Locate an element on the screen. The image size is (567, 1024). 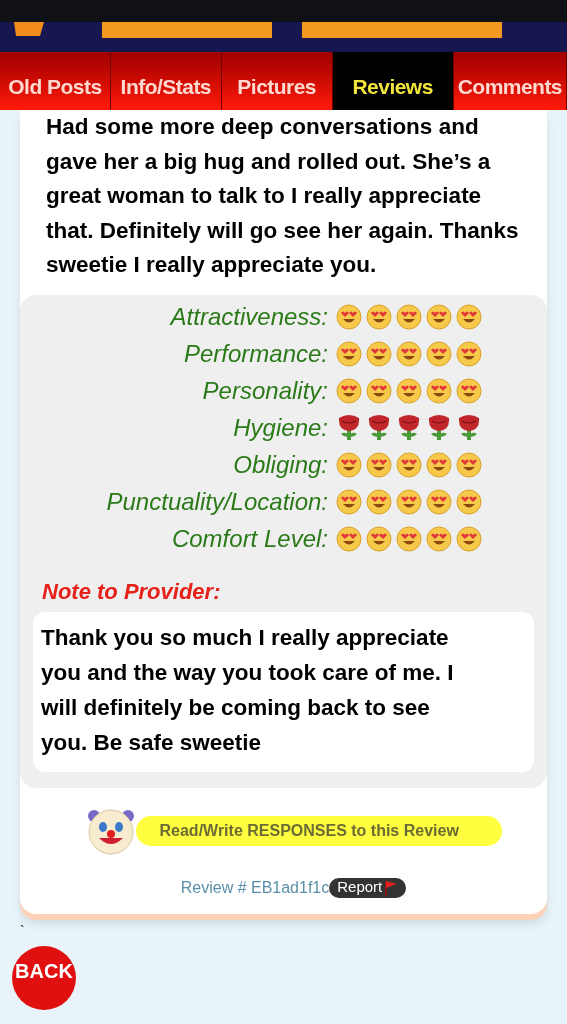
nav-tab: Pictures is located at coordinates (277, 81).